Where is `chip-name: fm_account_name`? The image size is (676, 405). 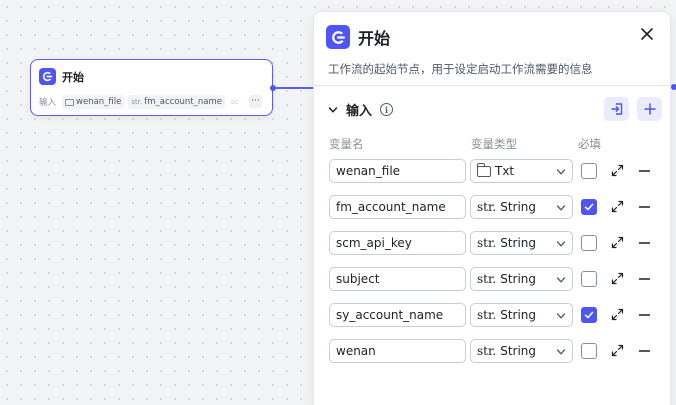 chip-name: fm_account_name is located at coordinates (183, 102).